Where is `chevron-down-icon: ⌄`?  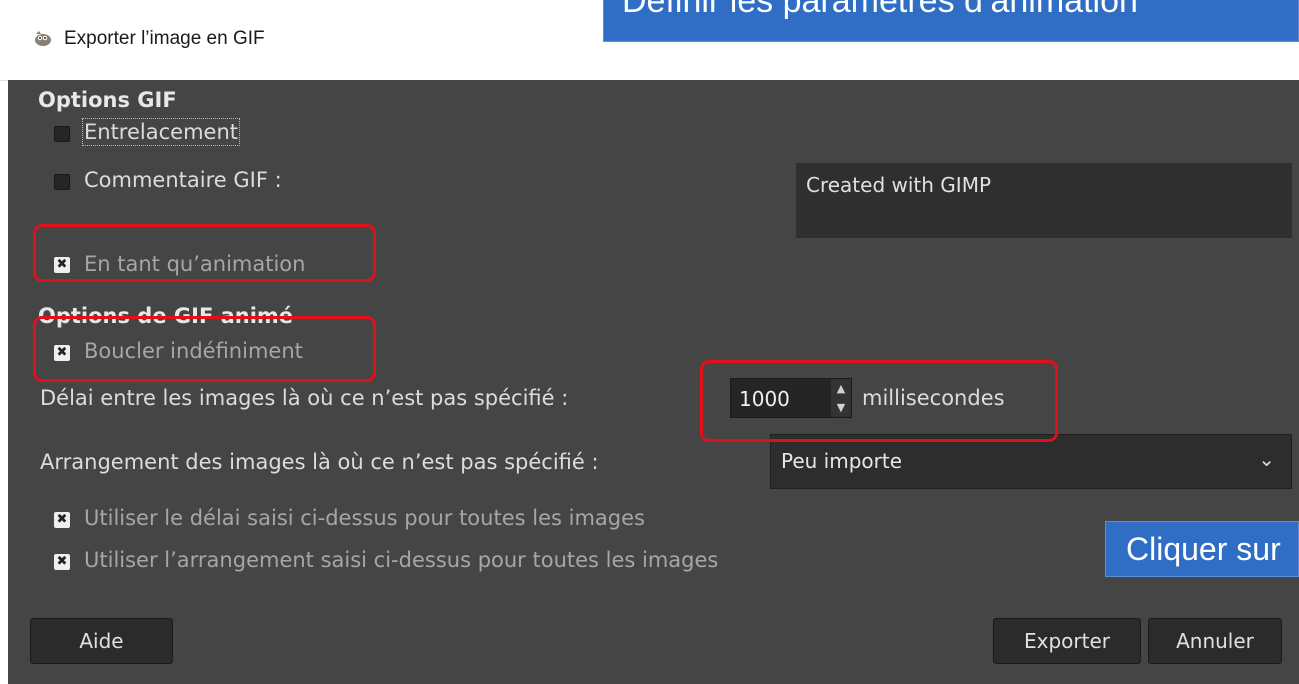
chevron-down-icon: ⌄ is located at coordinates (1266, 459).